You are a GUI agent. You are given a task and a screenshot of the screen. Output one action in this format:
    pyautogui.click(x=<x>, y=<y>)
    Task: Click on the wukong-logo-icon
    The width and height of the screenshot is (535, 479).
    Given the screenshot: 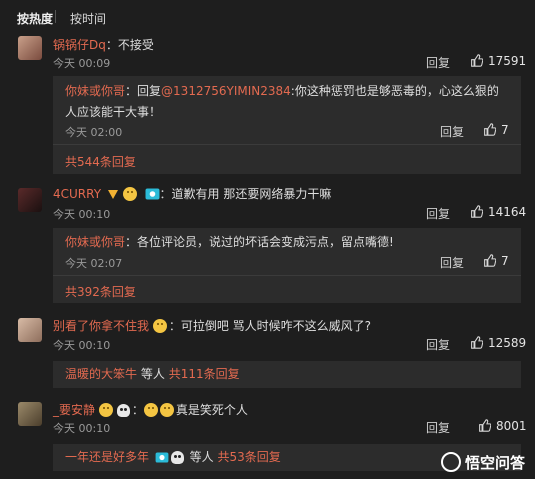 What is the action you would take?
    pyautogui.click(x=450, y=462)
    